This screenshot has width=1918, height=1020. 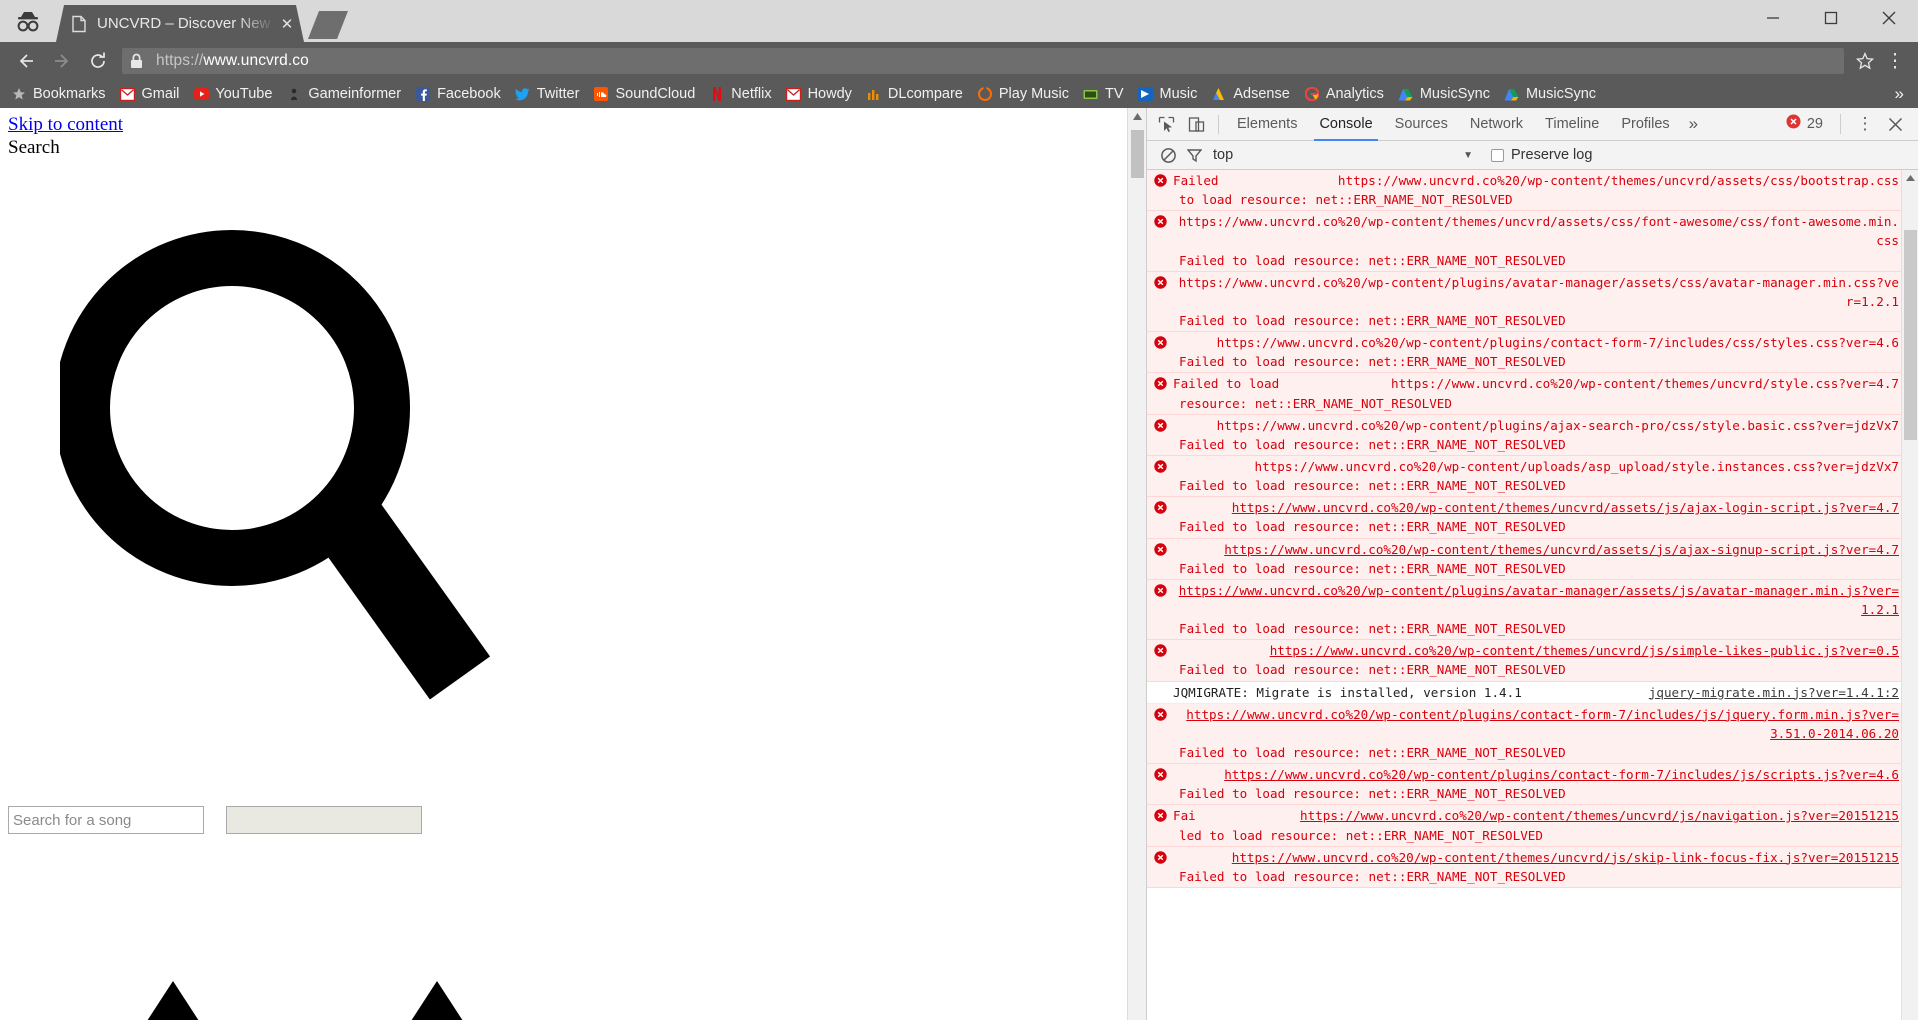 I want to click on forward-button, so click(x=62, y=61).